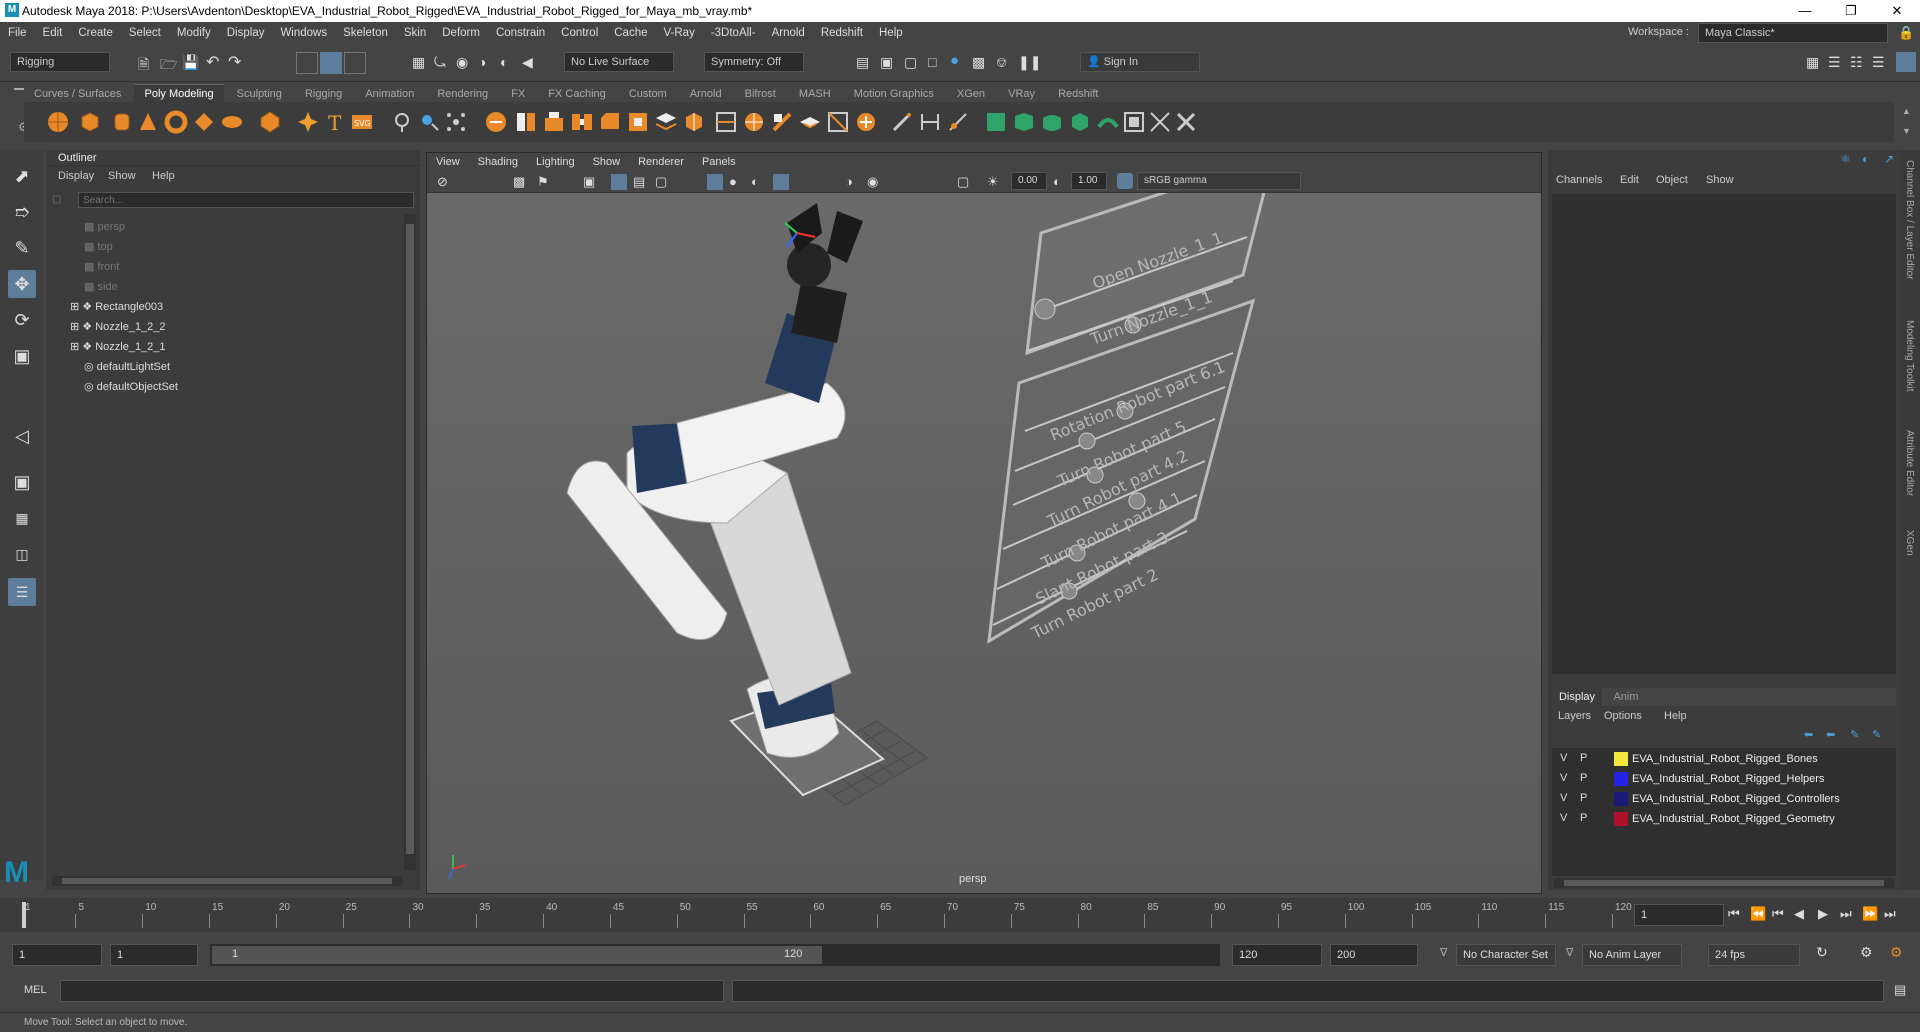  I want to click on outliner-item-nozzle-1-2-1: ⊞ ❖ Nozzle_1_2_1, so click(118, 347).